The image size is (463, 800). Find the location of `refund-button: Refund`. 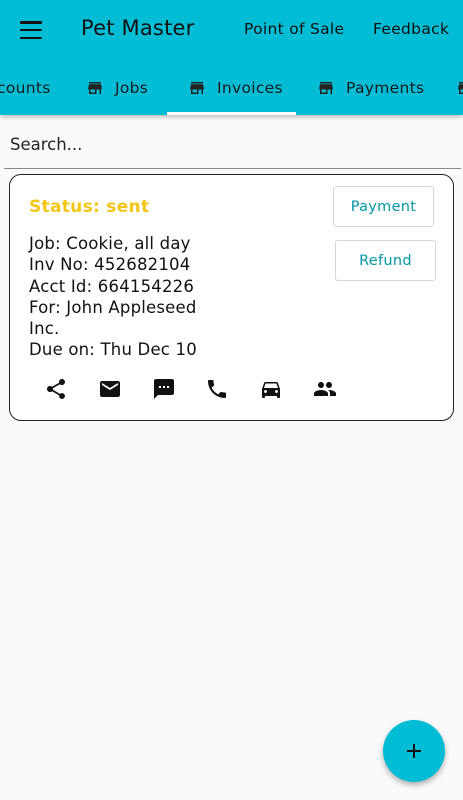

refund-button: Refund is located at coordinates (385, 260).